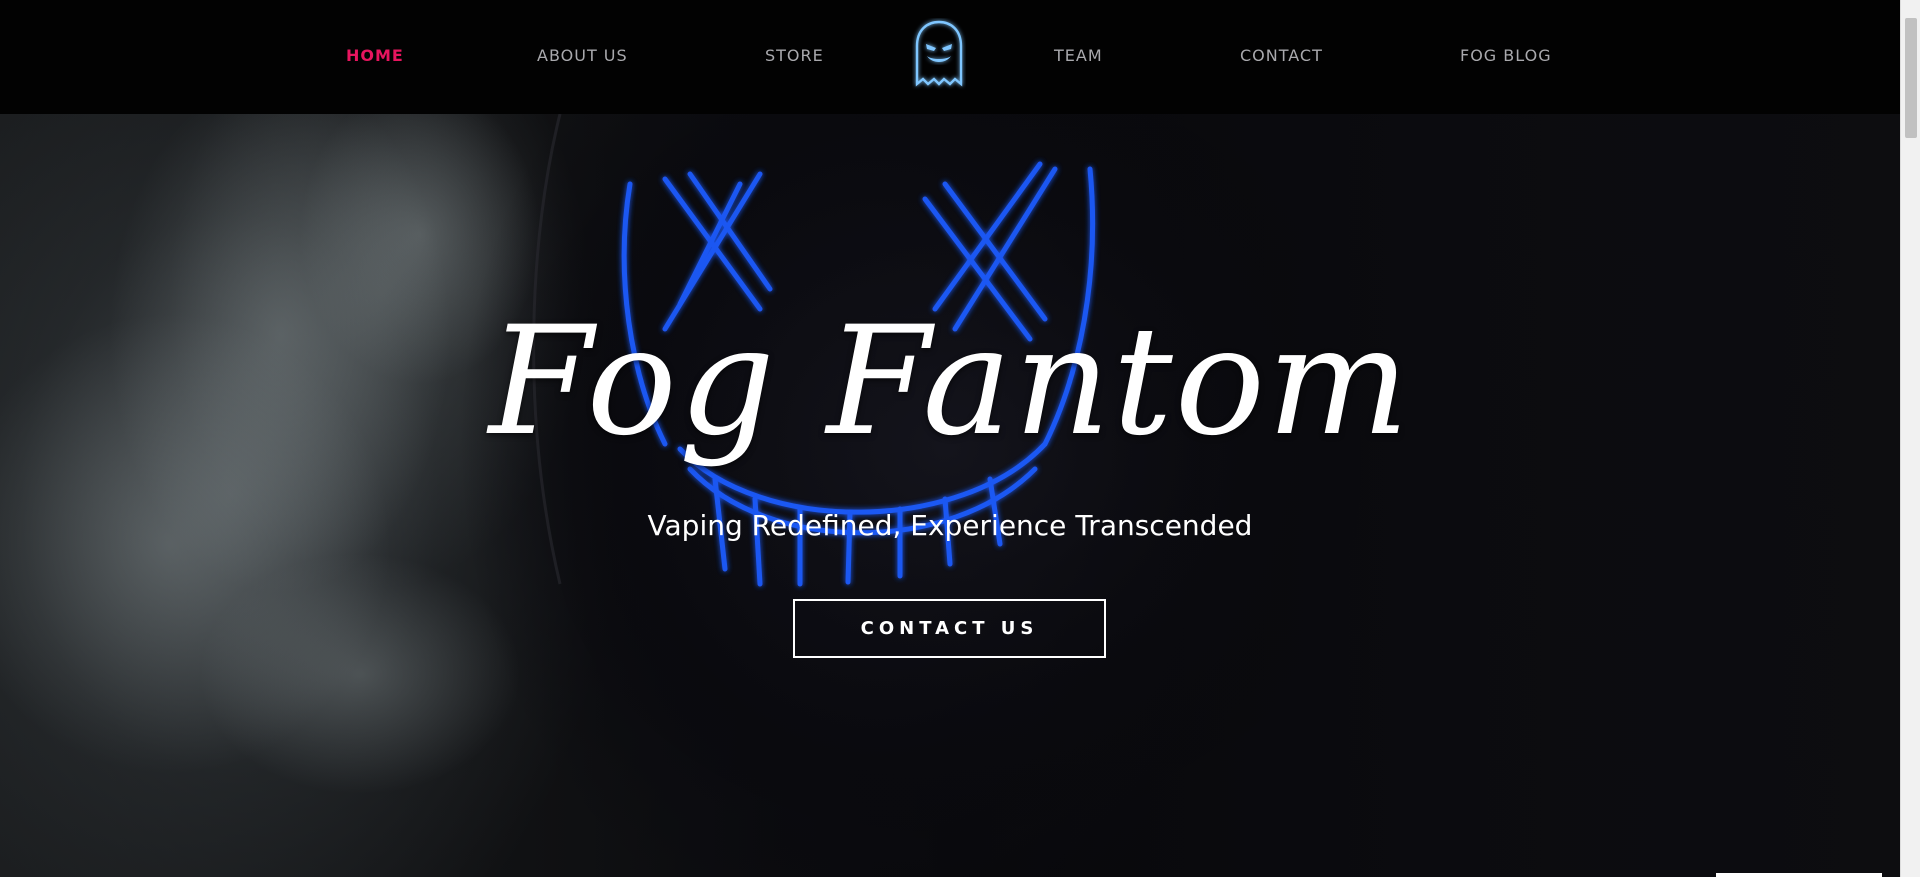 The width and height of the screenshot is (1920, 877). Describe the element at coordinates (949, 628) in the screenshot. I see `contact-us-button: CONTACT US` at that location.